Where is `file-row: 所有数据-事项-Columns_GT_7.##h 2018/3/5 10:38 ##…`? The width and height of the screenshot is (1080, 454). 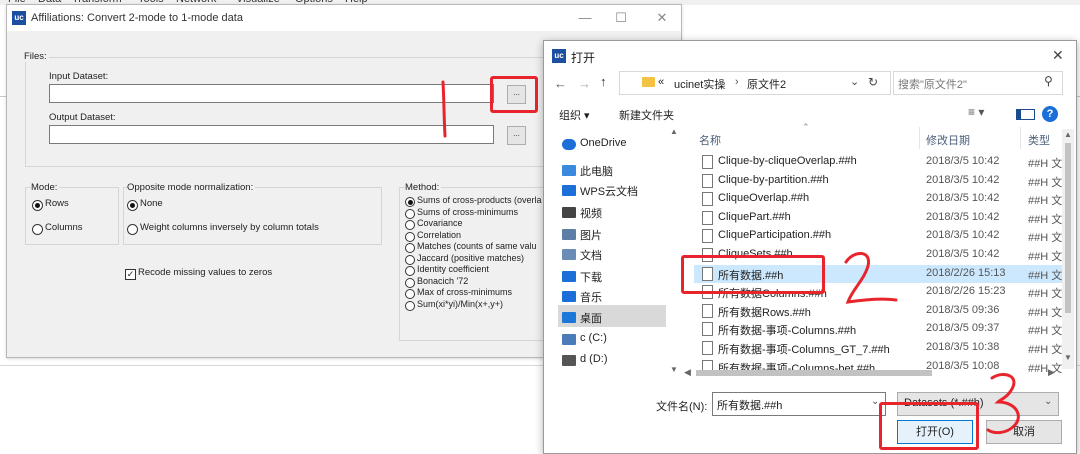
file-row: 所有数据-事项-Columns_GT_7.##h 2018/3/5 10:38 ##… is located at coordinates (878, 348).